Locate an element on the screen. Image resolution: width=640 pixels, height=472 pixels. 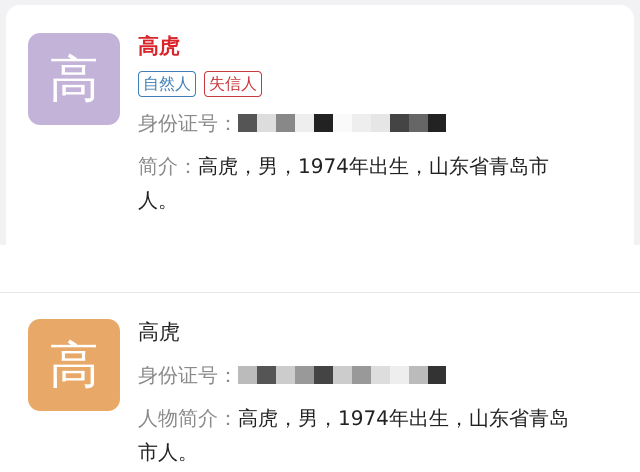
intro-text: 简介：高虎，男，1974年出生，山东省青岛市人。 is located at coordinates (344, 183).